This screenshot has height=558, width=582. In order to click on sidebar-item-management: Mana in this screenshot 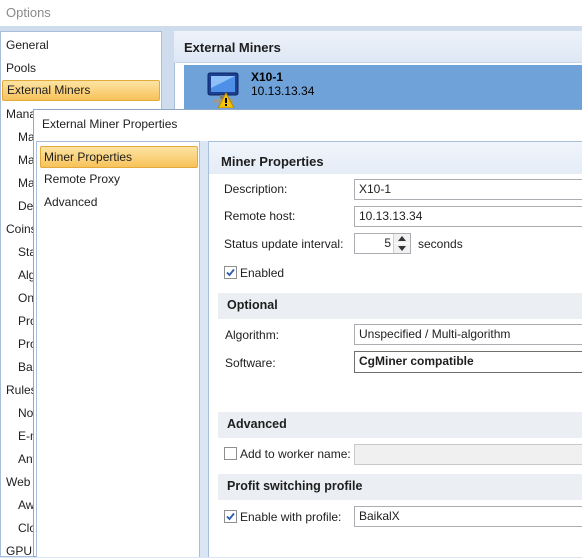, I will do `click(21, 114)`.